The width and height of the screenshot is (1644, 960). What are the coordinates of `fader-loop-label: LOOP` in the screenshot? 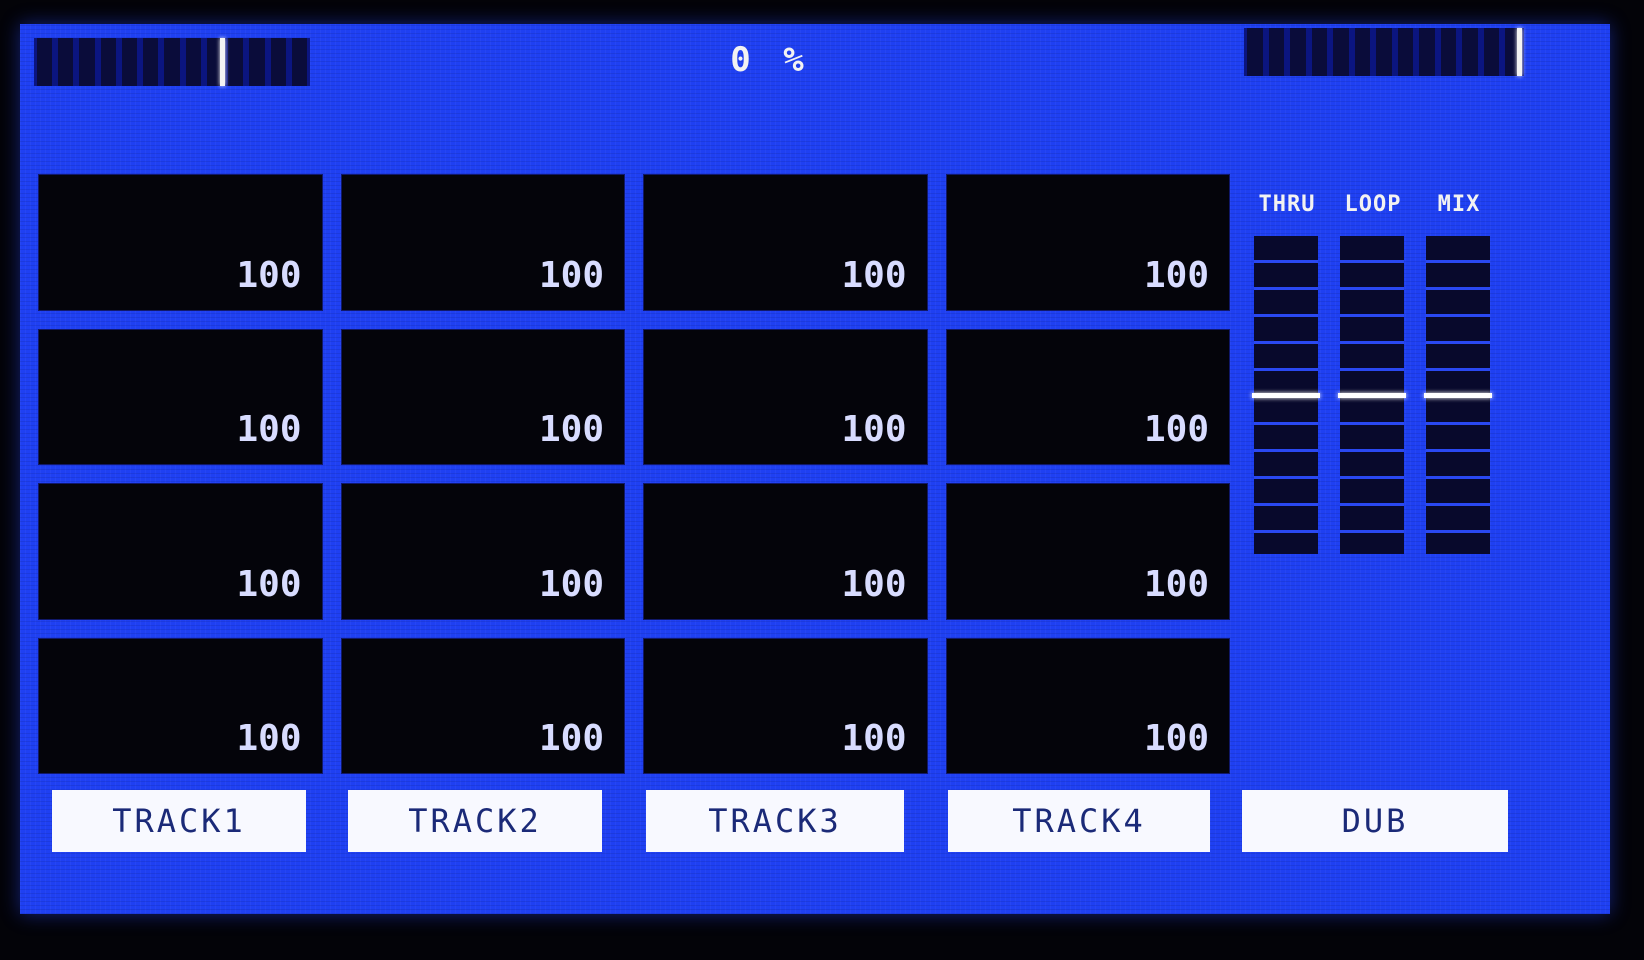 It's located at (1373, 204).